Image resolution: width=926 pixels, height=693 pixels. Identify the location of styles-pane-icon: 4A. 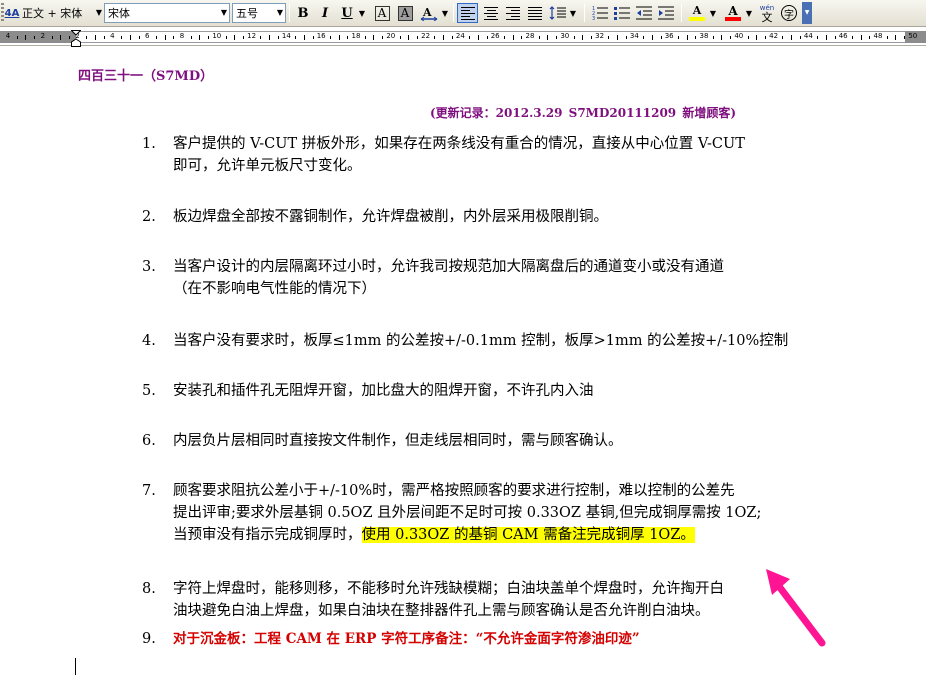
(12, 13).